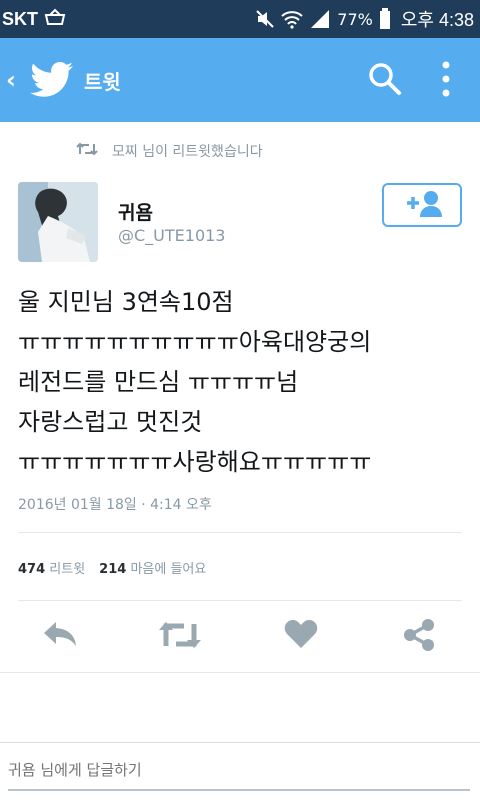 Image resolution: width=480 pixels, height=800 pixels. I want to click on twitter-bird-icon, so click(52, 82).